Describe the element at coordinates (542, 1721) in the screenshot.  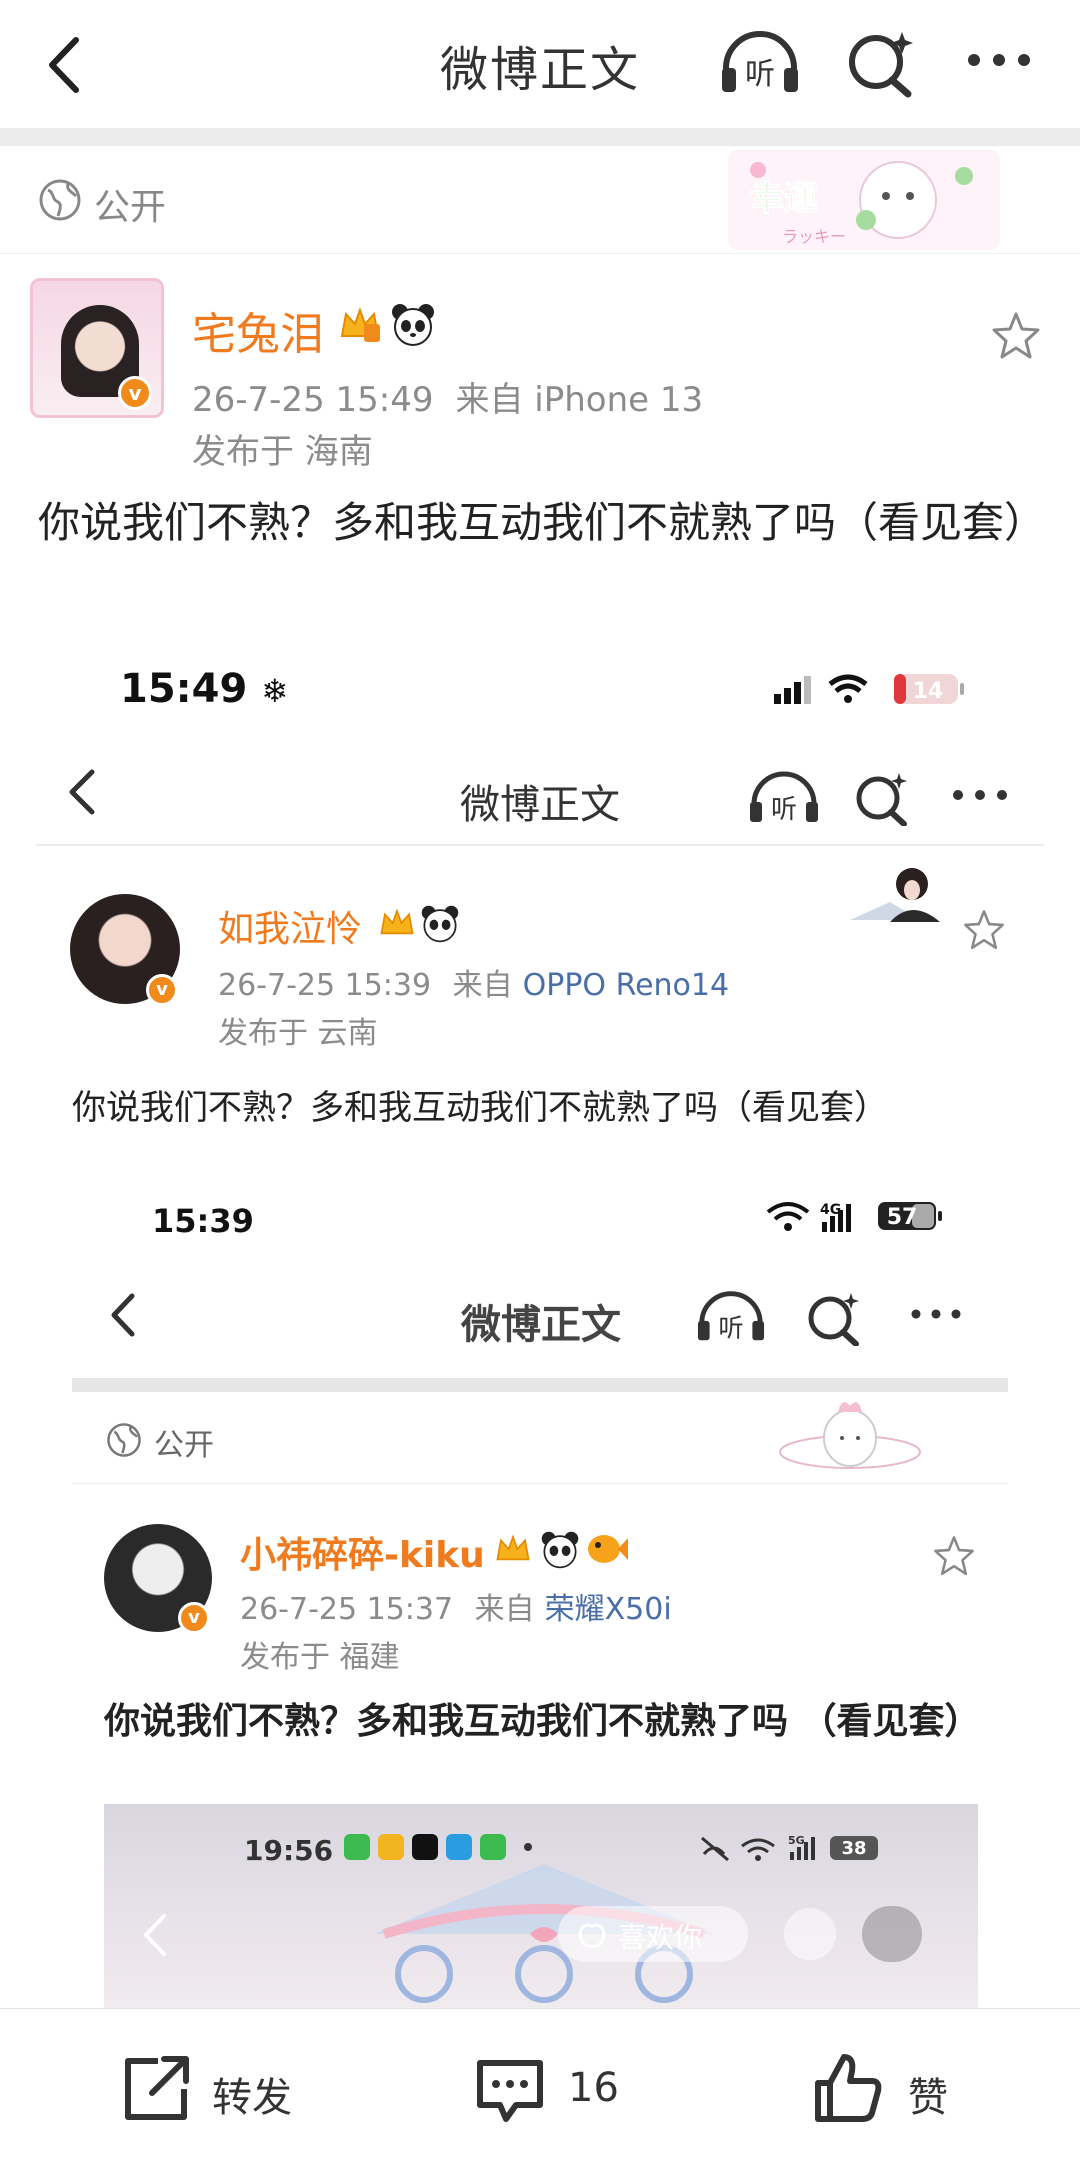
I see `post-body: 你说我们不熟？多和我互动我们不就熟了吗 （看见套）` at that location.